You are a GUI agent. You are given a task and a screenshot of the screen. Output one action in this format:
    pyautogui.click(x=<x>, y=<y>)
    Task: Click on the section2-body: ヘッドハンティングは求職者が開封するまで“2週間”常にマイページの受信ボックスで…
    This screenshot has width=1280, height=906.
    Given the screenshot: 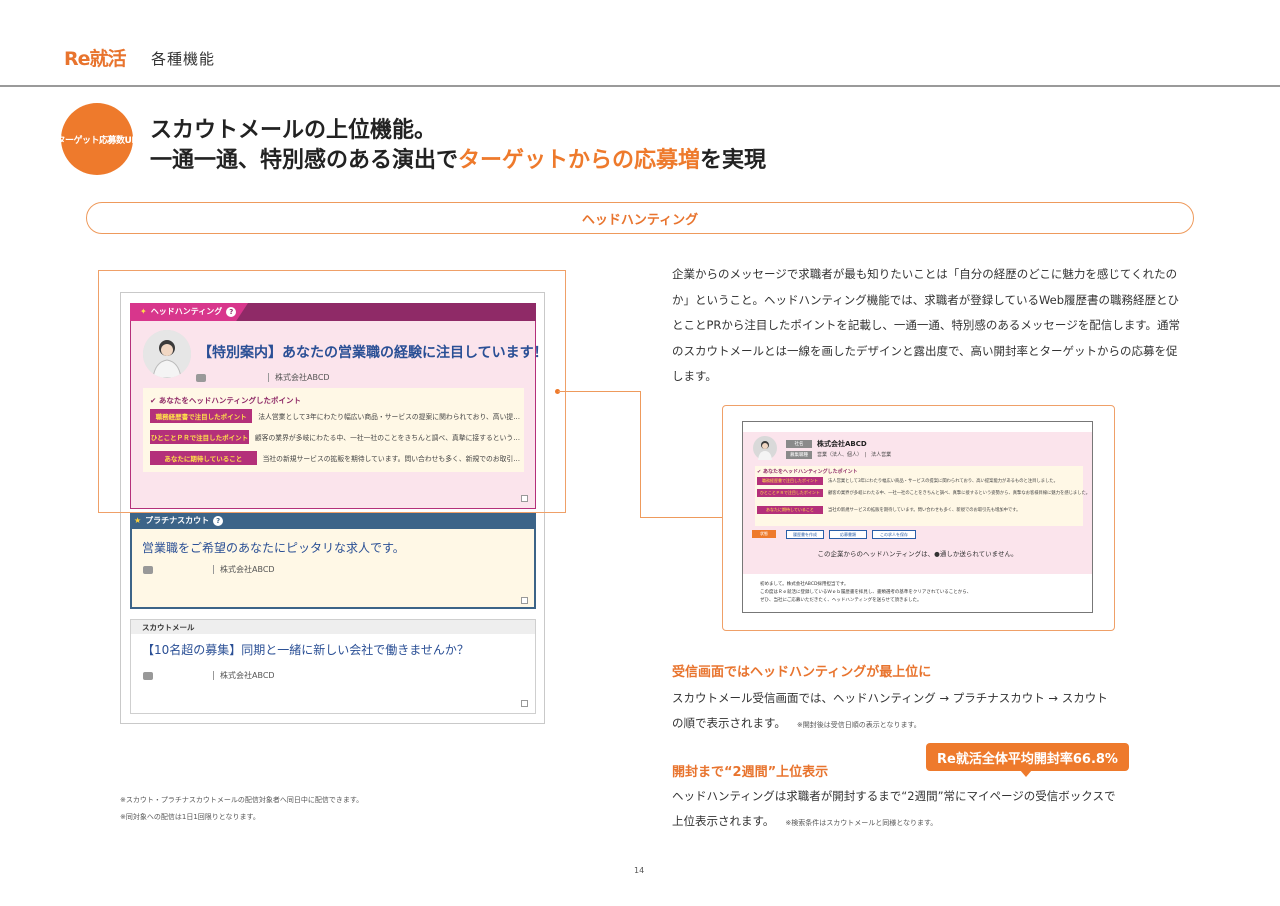 What is the action you would take?
    pyautogui.click(x=893, y=810)
    